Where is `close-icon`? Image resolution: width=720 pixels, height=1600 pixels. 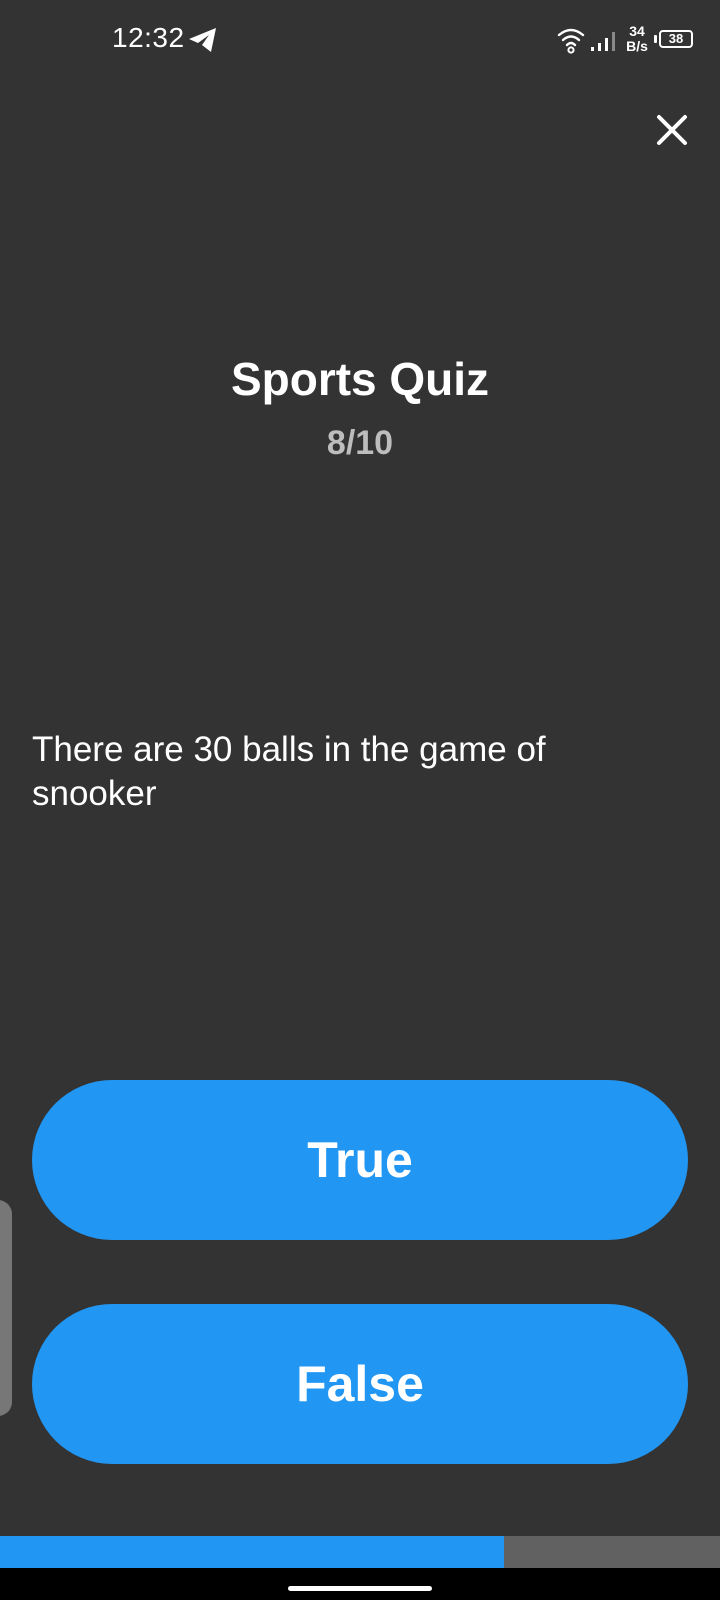
close-icon is located at coordinates (672, 130).